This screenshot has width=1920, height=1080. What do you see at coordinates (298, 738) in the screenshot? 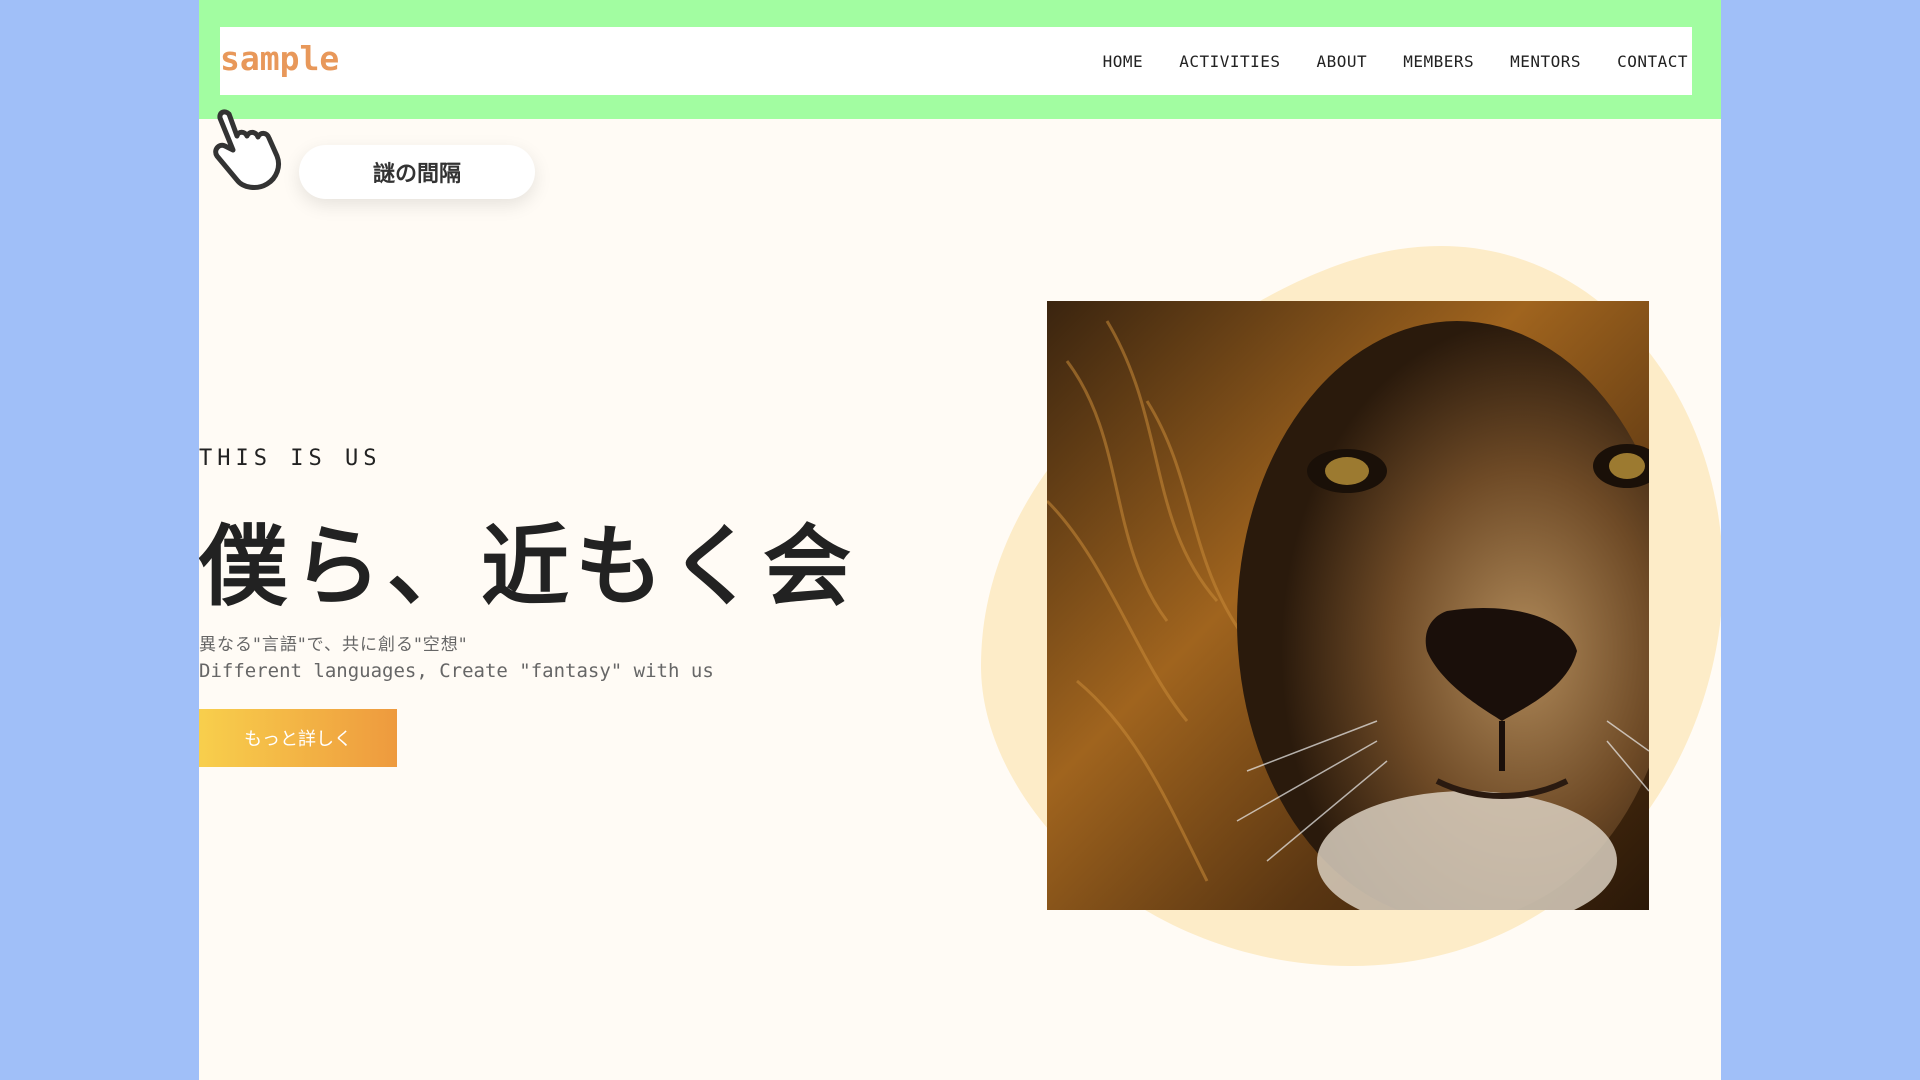
I see `more-details-button: もっと詳しく` at bounding box center [298, 738].